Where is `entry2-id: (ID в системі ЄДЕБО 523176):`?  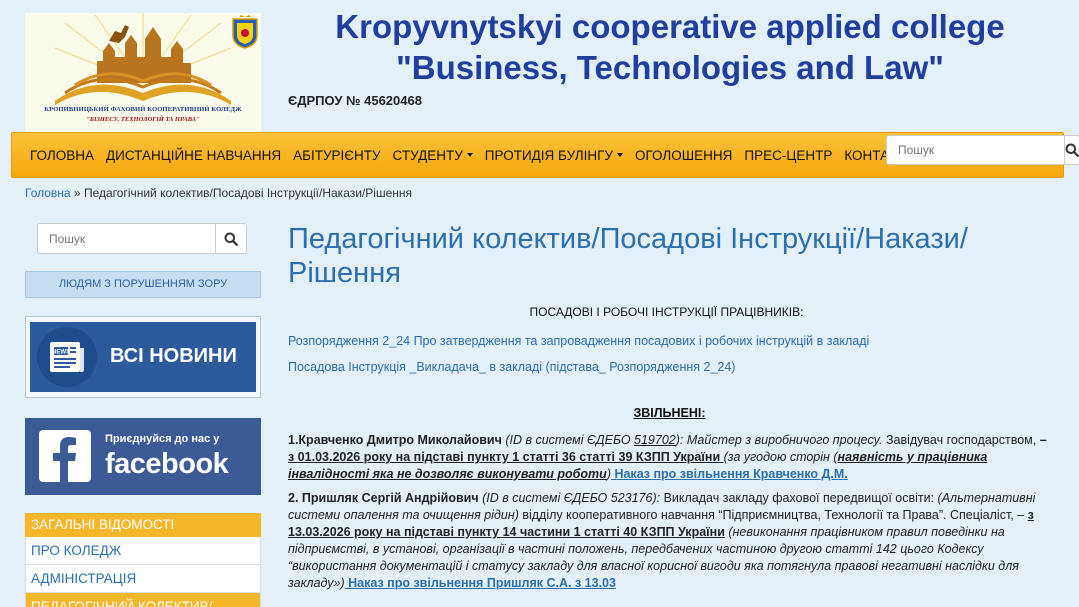
entry2-id: (ID в системі ЄДЕБО 523176): is located at coordinates (569, 498).